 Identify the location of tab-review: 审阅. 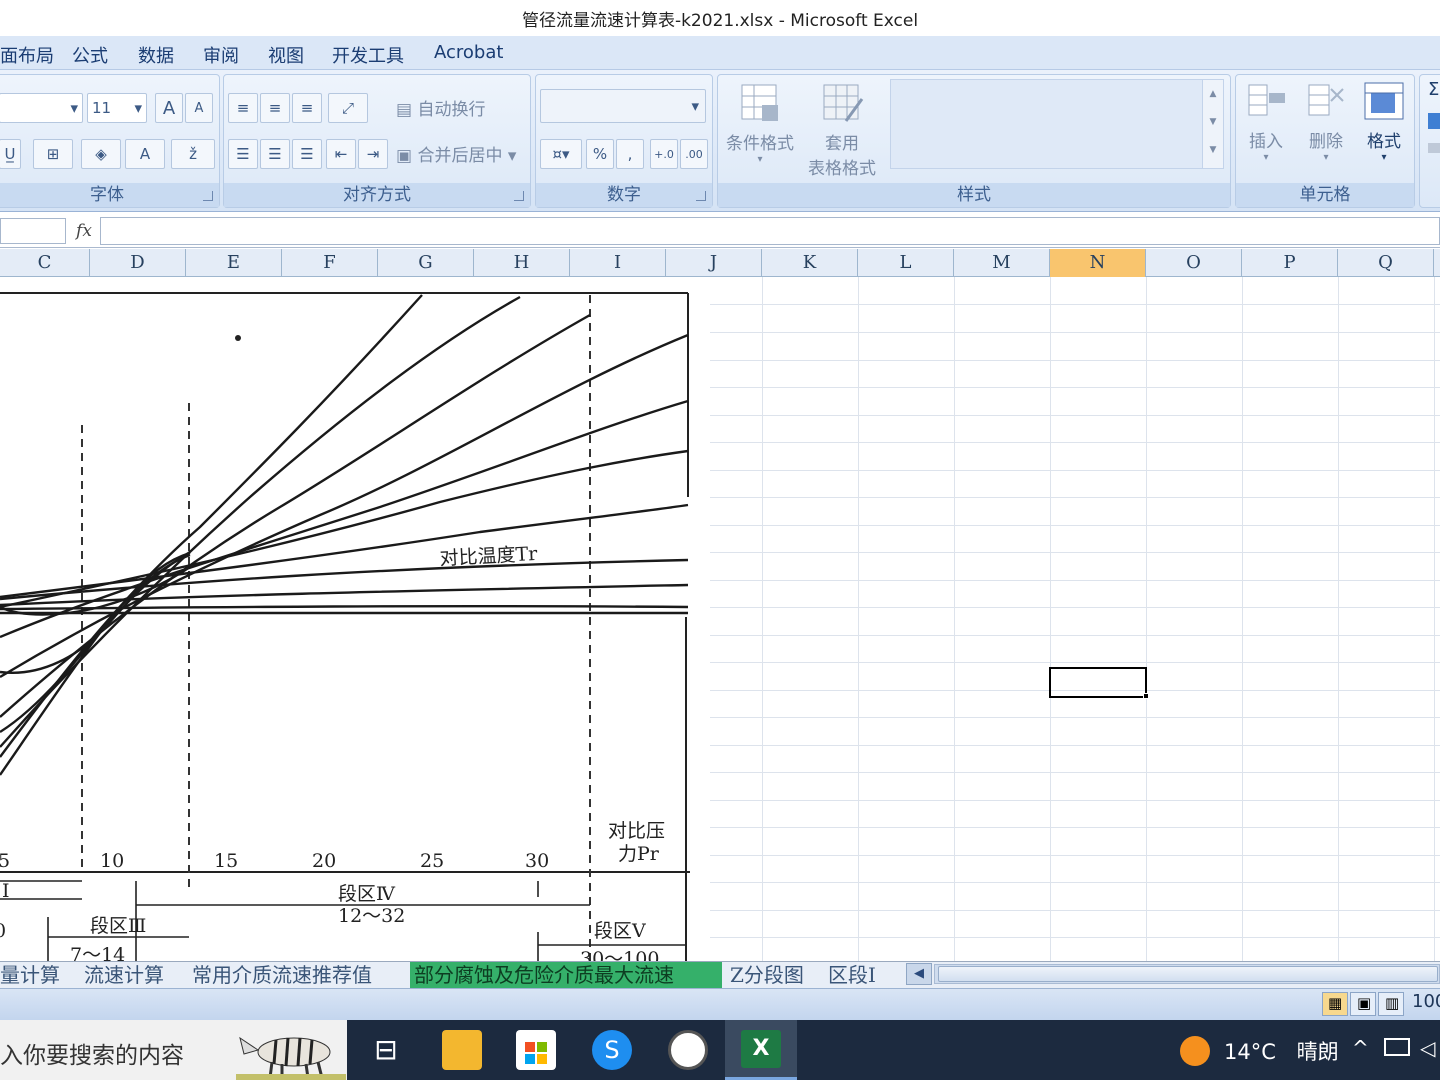
(221, 55).